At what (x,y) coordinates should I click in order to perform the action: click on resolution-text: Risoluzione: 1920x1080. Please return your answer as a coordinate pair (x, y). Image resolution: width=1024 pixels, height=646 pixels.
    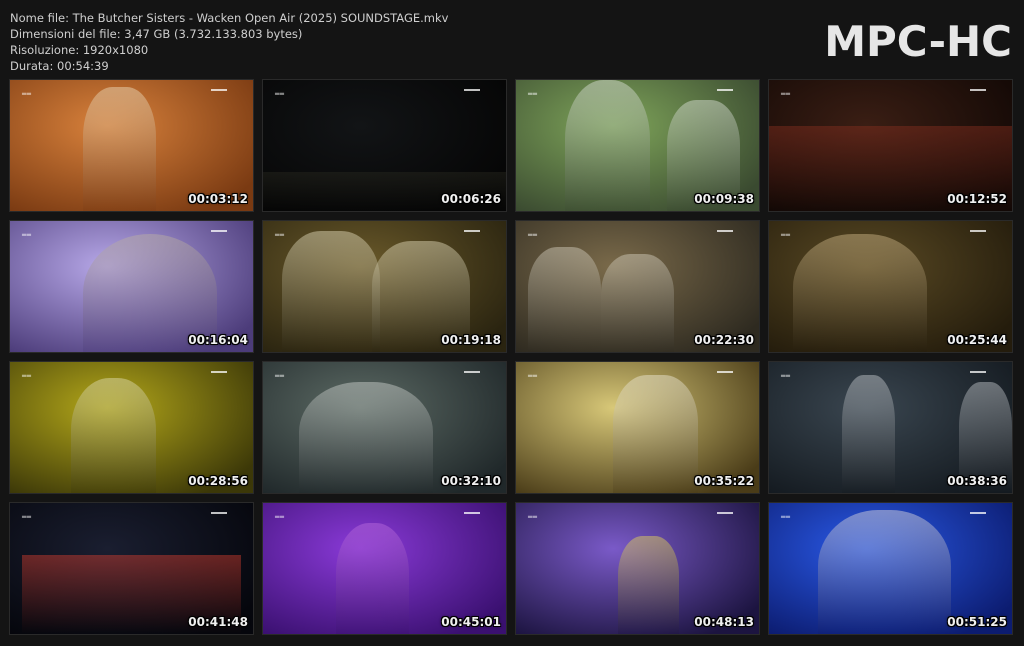
    Looking at the image, I should click on (79, 50).